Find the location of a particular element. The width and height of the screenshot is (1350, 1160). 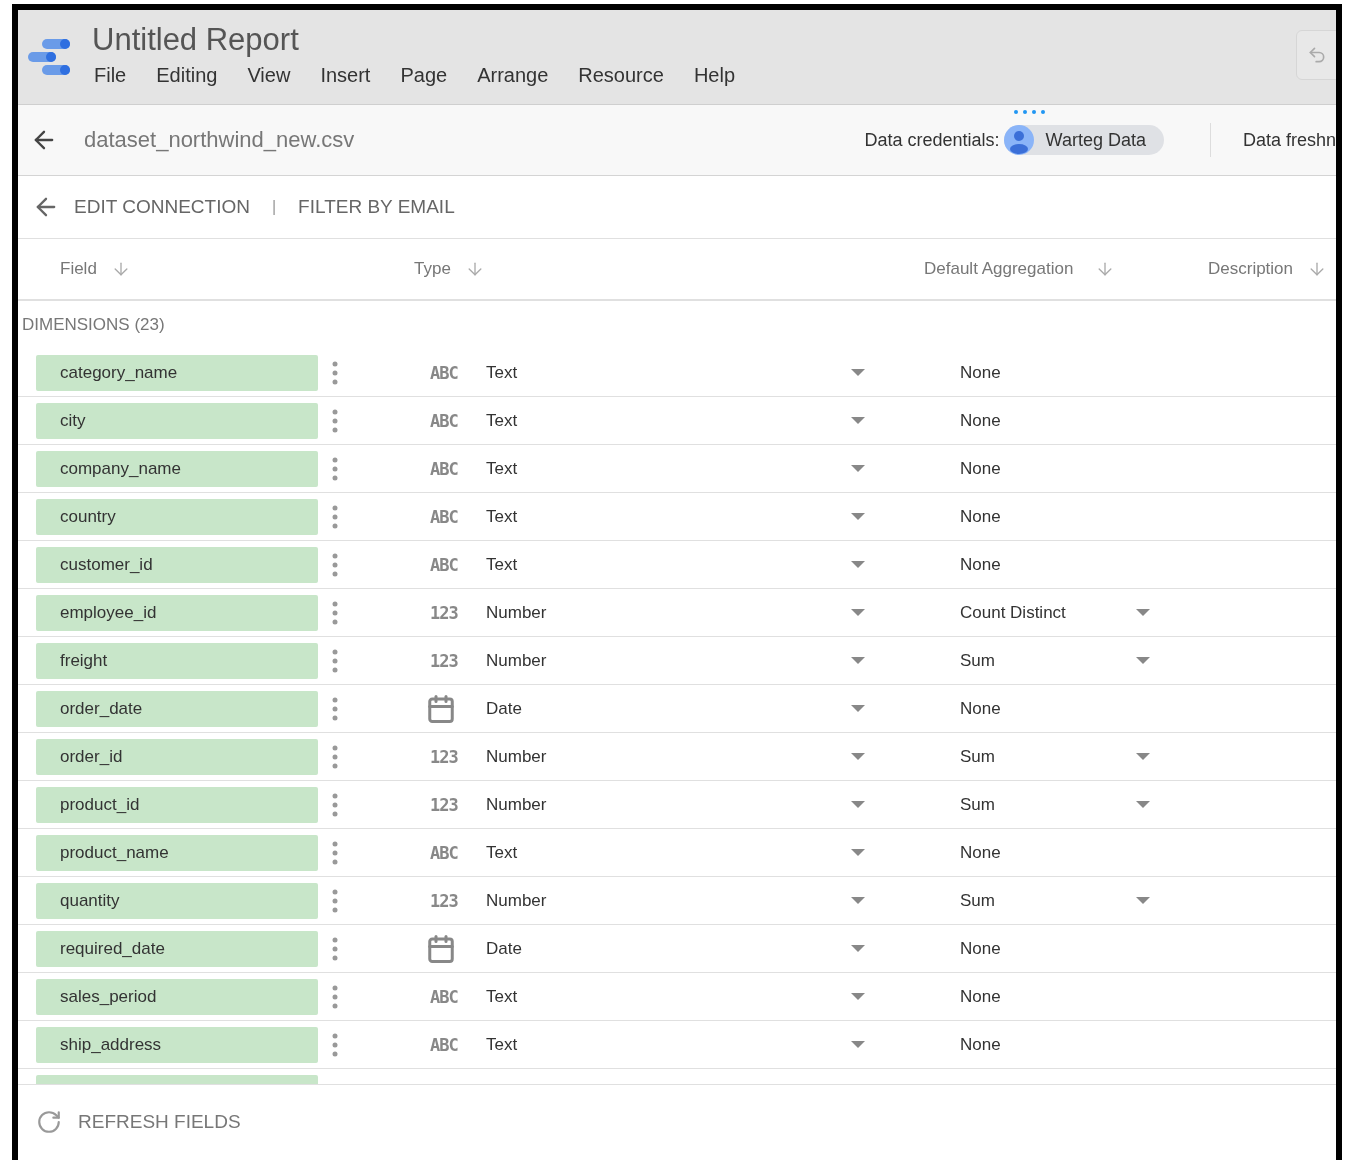

field-chip: quantity is located at coordinates (177, 900).